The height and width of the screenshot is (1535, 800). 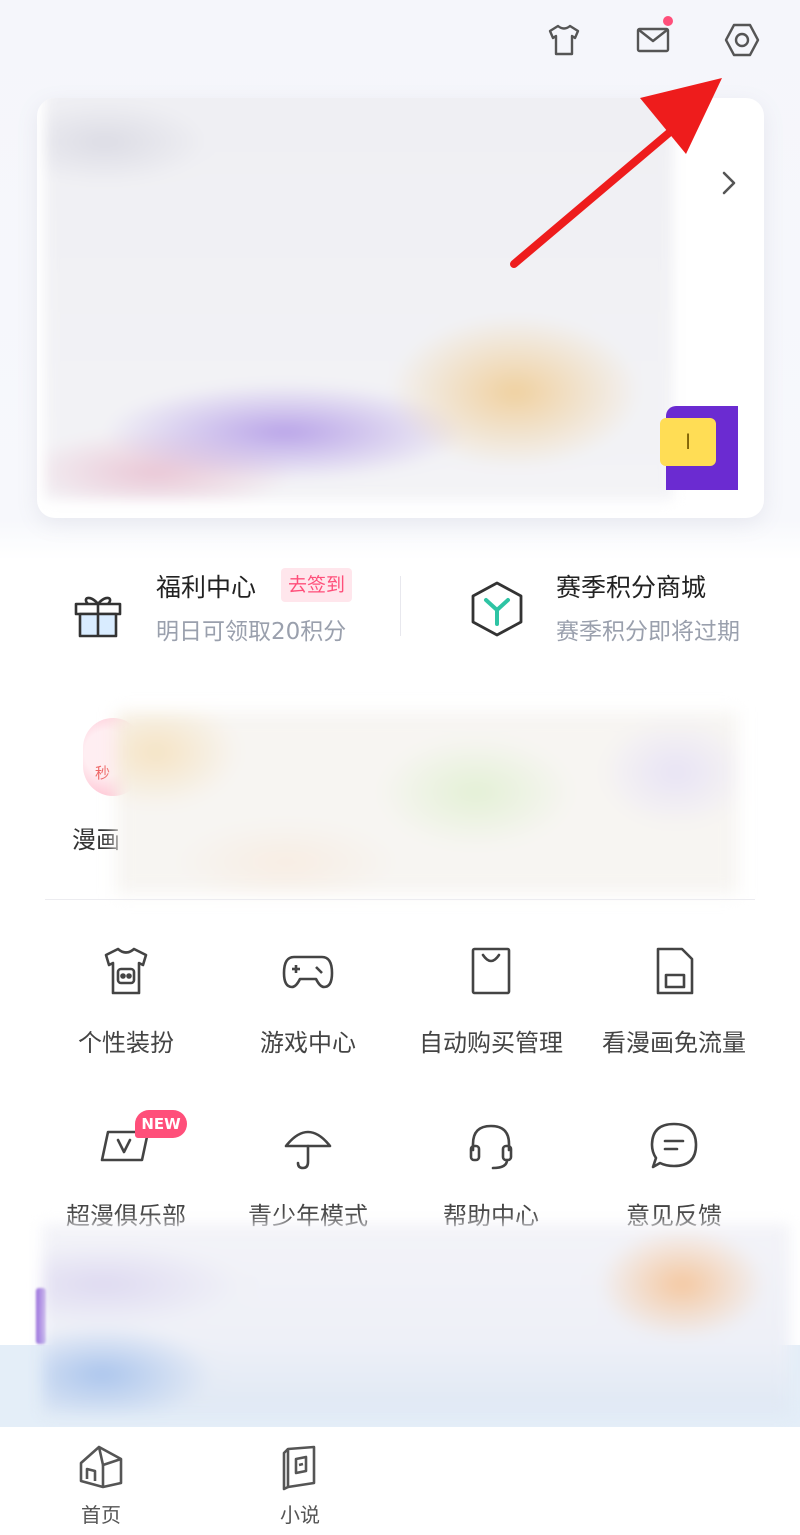 I want to click on gamepad-icon, so click(x=308, y=972).